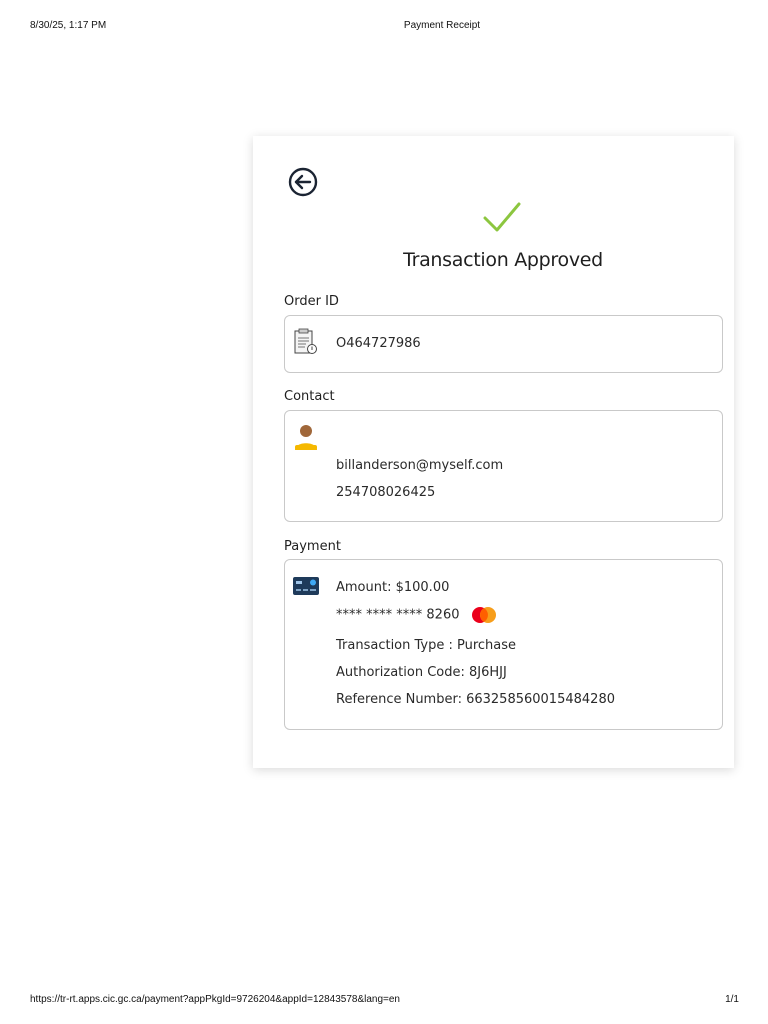  Describe the element at coordinates (732, 999) in the screenshot. I see `print-footer-page-count: 1/1` at that location.